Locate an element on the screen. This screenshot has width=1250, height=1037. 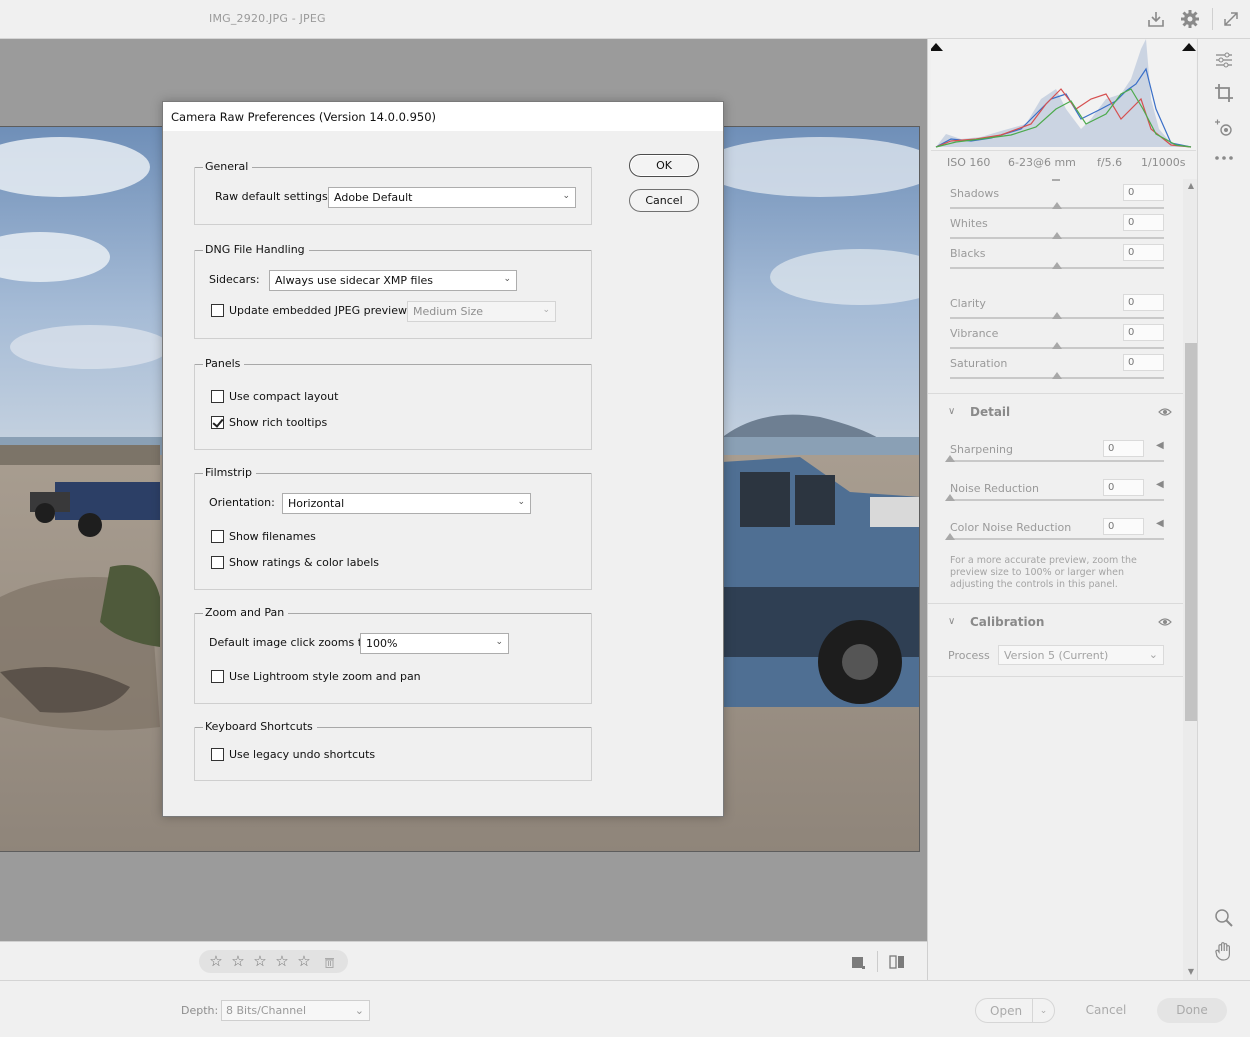
compact-layout-checkbox is located at coordinates (217, 396).